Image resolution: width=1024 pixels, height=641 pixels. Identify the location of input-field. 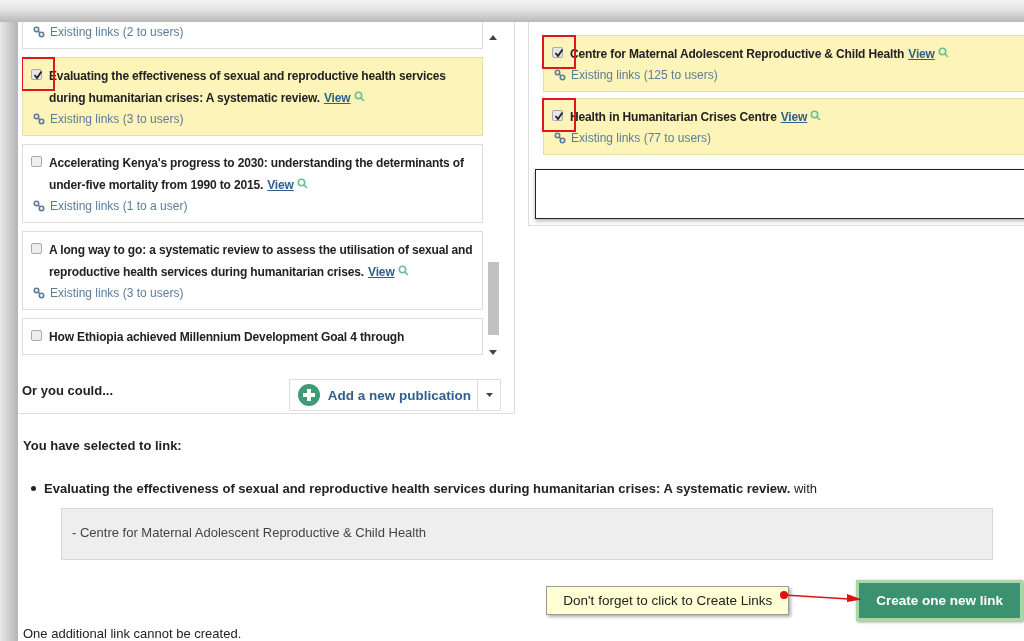
(779, 194).